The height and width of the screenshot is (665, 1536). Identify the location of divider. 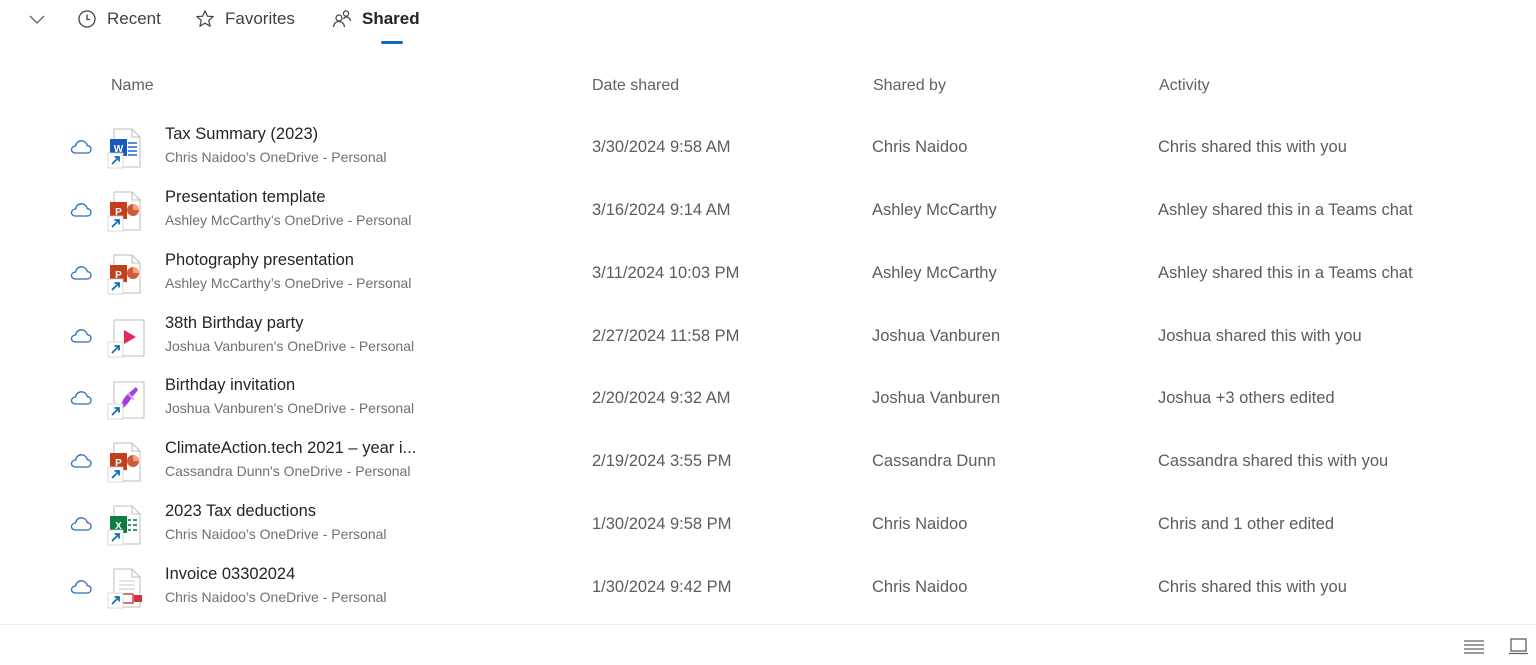
(768, 624).